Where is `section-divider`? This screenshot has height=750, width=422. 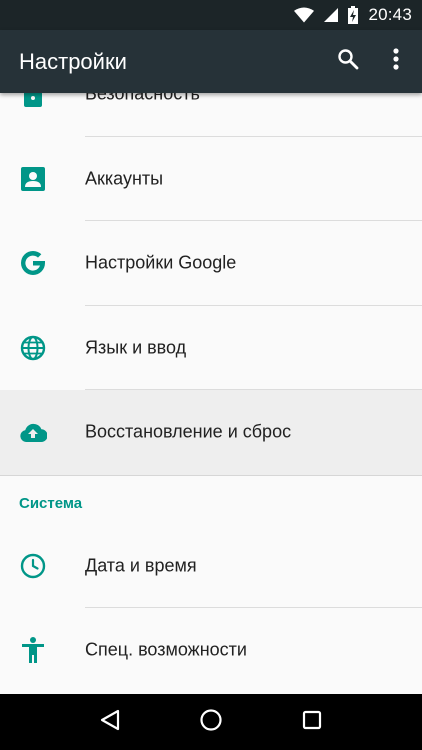
section-divider is located at coordinates (211, 479).